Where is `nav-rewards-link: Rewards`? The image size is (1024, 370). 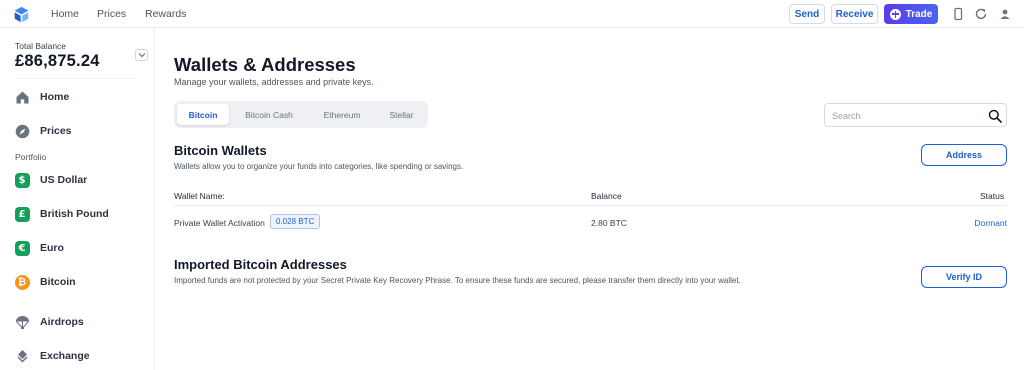
nav-rewards-link: Rewards is located at coordinates (165, 14).